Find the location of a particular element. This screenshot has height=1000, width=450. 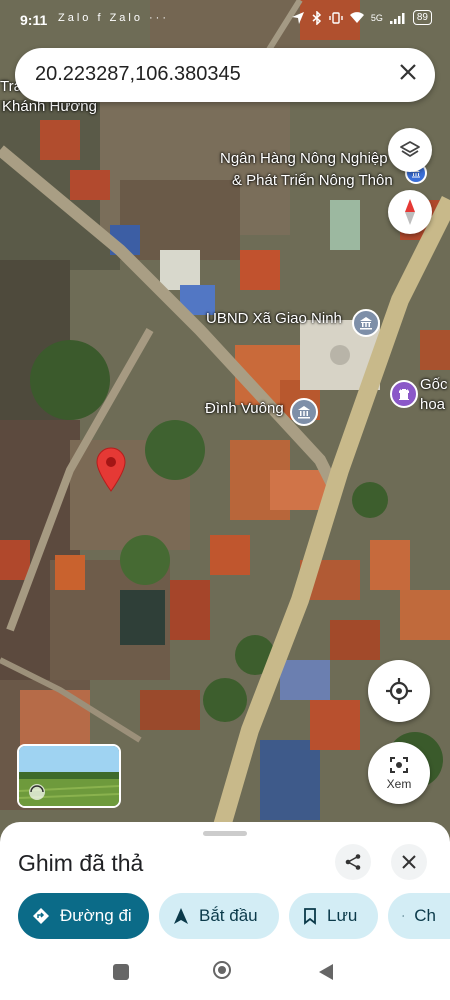

start-label: Bắt đầu is located at coordinates (228, 915).